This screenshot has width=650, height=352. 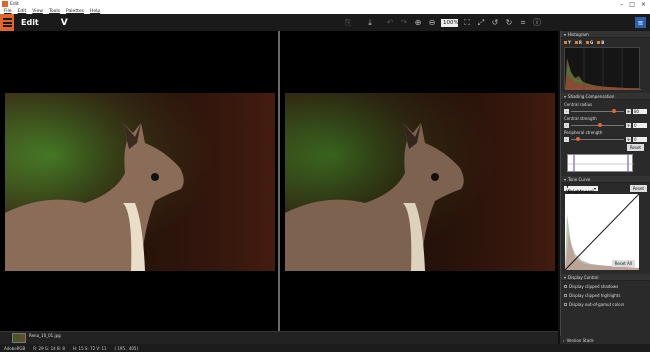 I want to click on histogram-header: ▾ Histogram, so click(x=605, y=34).